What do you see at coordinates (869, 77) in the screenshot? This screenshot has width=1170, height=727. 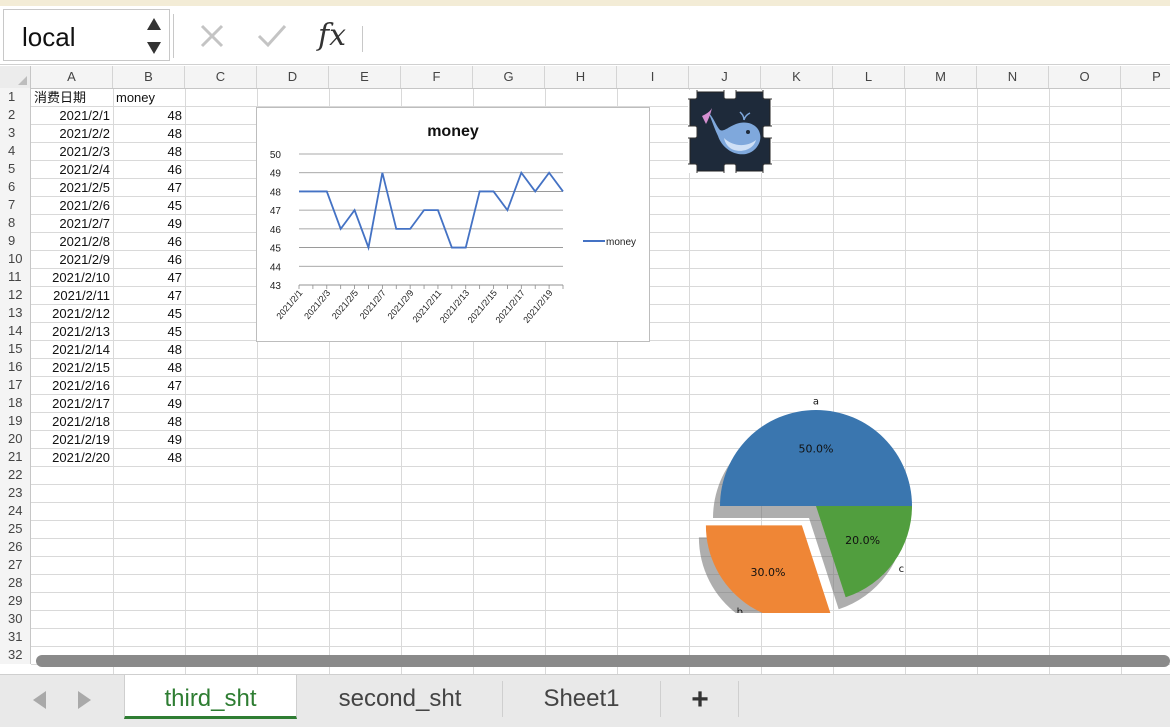 I see `column-header: L` at bounding box center [869, 77].